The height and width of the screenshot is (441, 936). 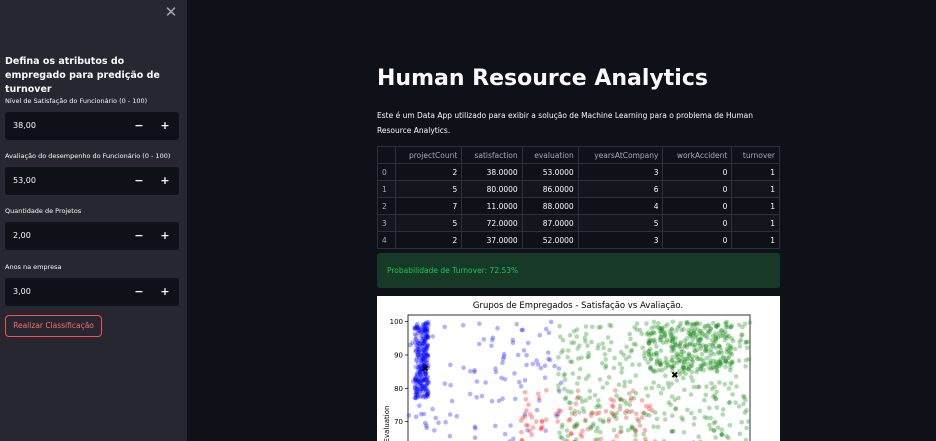 I want to click on evaluation-increment-button: +, so click(x=165, y=181).